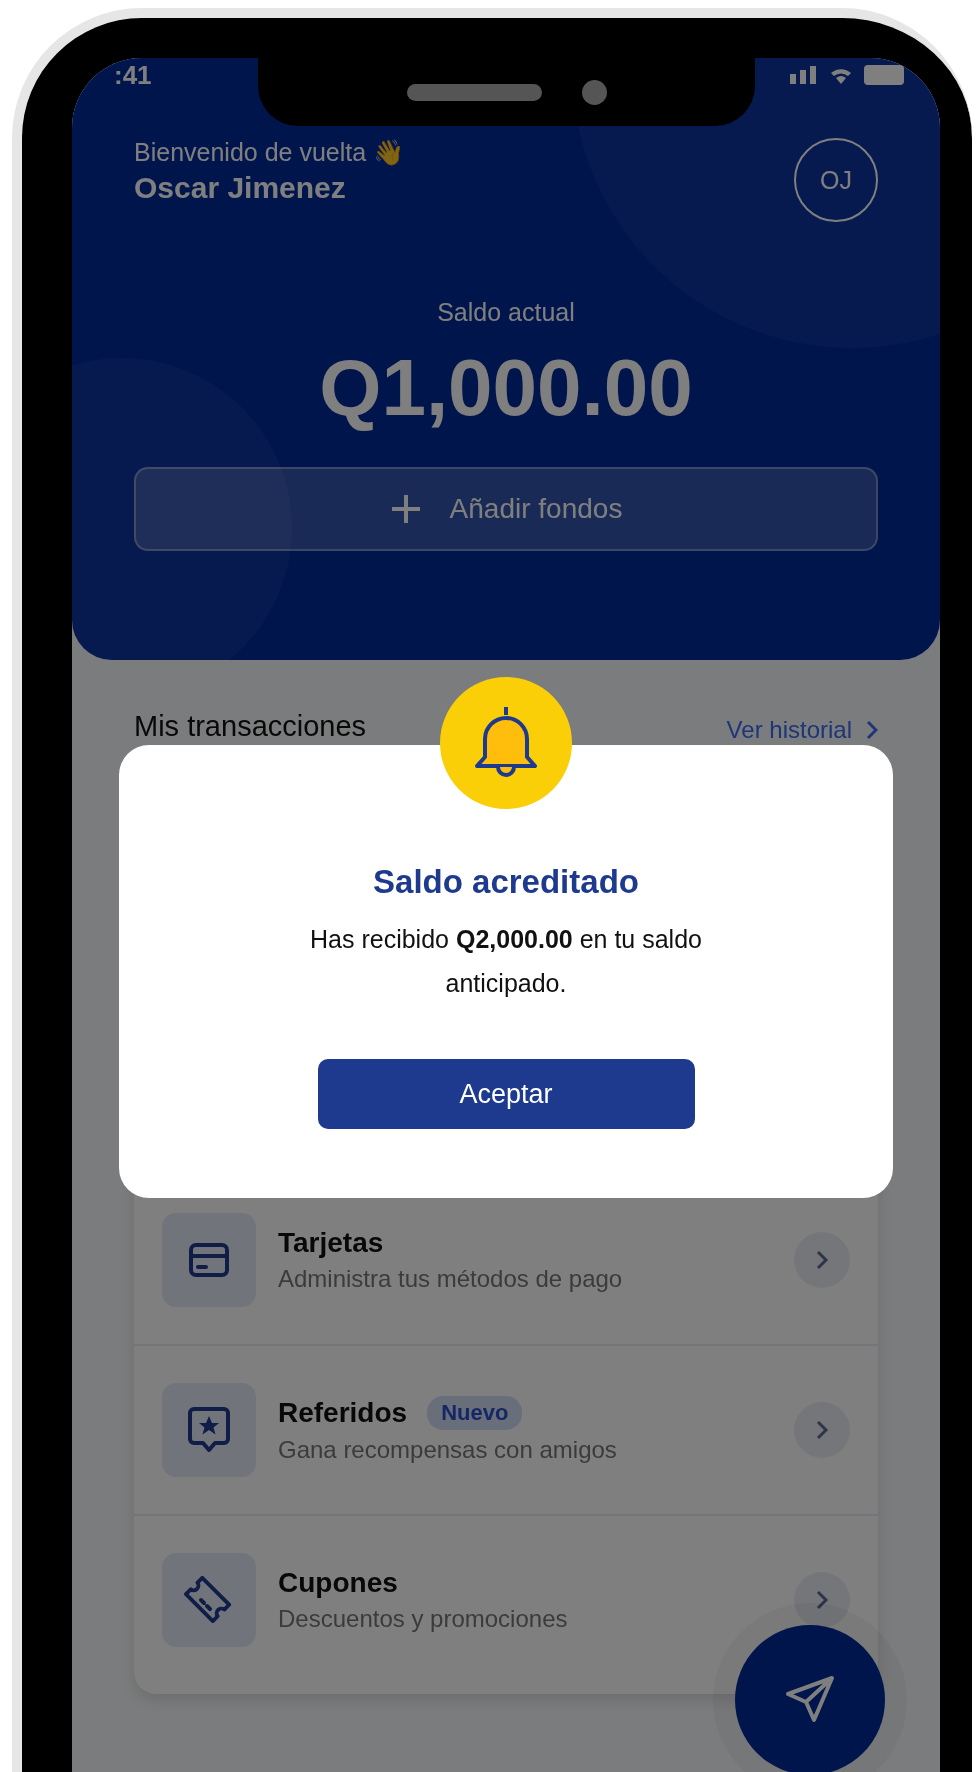 This screenshot has width=980, height=1772. Describe the element at coordinates (269, 152) in the screenshot. I see `greeting-text: Bienvenido de vuelta 👋` at that location.